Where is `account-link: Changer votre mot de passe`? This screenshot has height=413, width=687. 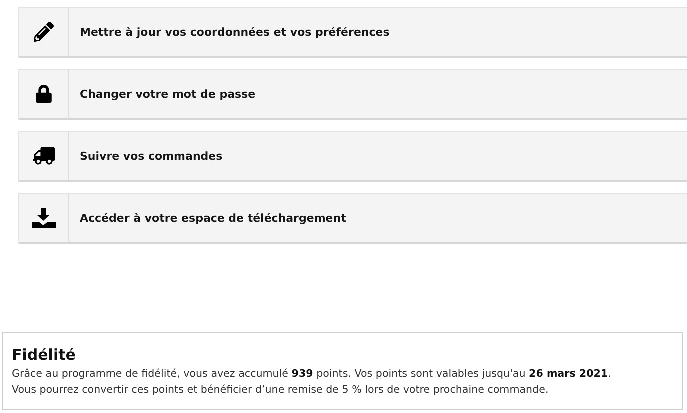 account-link: Changer votre mot de passe is located at coordinates (352, 94).